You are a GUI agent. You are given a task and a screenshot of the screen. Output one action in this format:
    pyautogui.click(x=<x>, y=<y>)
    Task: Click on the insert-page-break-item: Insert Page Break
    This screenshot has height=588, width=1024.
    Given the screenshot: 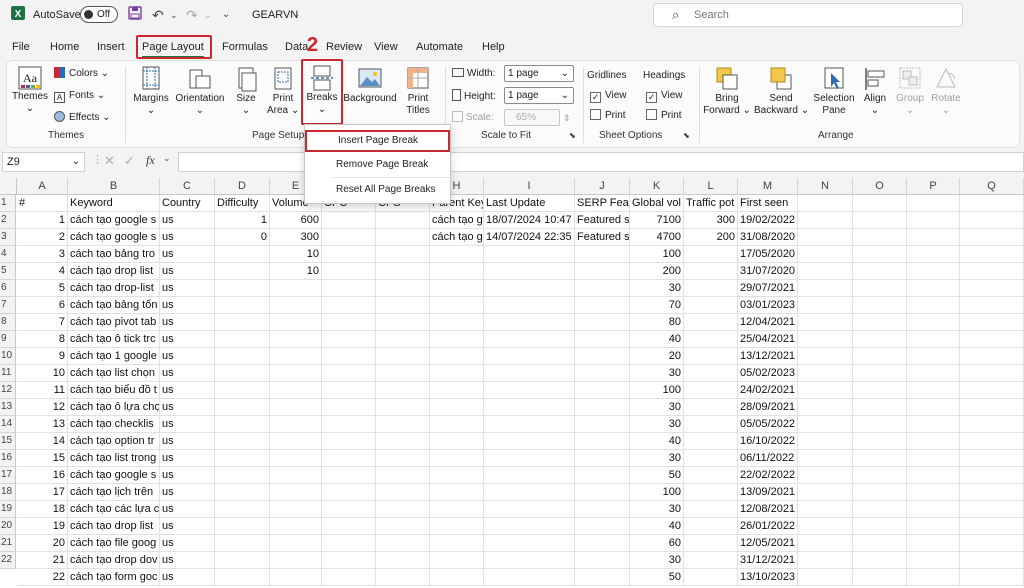 What is the action you would take?
    pyautogui.click(x=377, y=141)
    